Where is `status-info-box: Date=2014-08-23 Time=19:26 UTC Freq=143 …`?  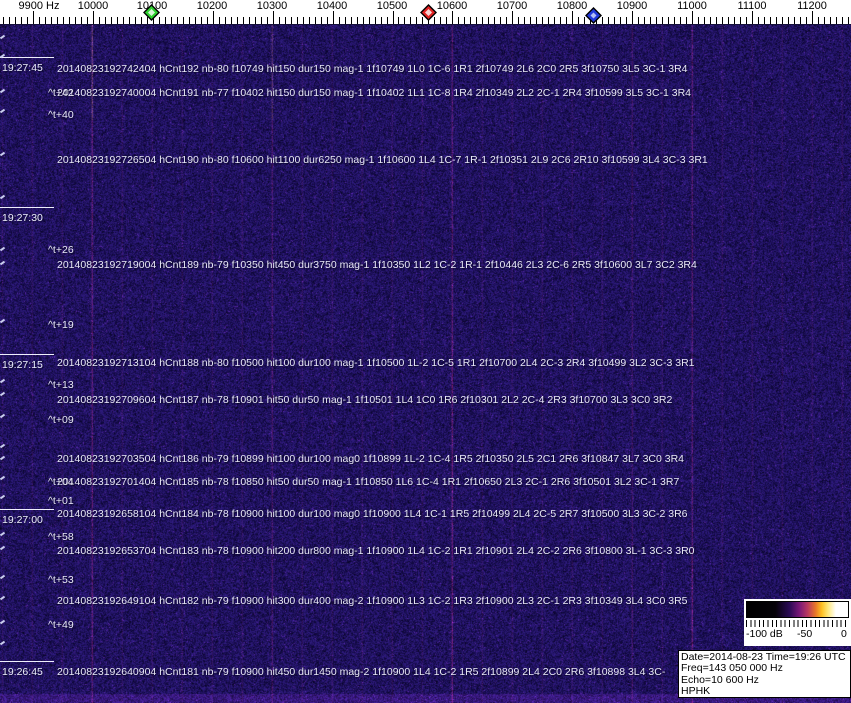
status-info-box: Date=2014-08-23 Time=19:26 UTC Freq=143 … is located at coordinates (764, 674).